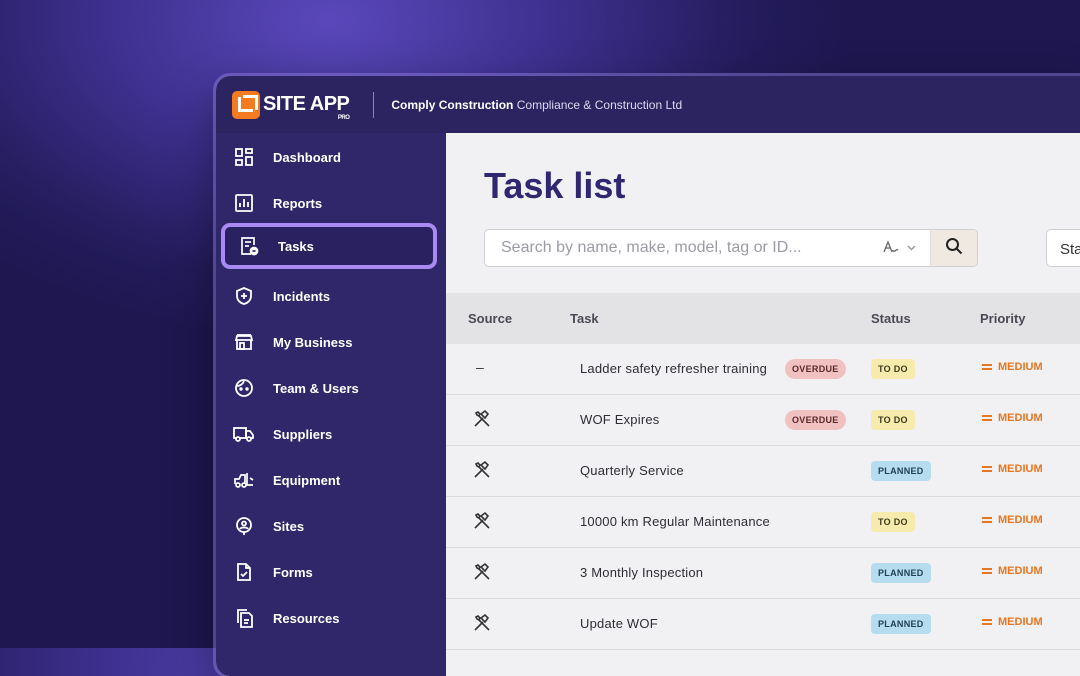 Image resolution: width=1080 pixels, height=676 pixels. What do you see at coordinates (911, 248) in the screenshot?
I see `chevron-down-icon` at bounding box center [911, 248].